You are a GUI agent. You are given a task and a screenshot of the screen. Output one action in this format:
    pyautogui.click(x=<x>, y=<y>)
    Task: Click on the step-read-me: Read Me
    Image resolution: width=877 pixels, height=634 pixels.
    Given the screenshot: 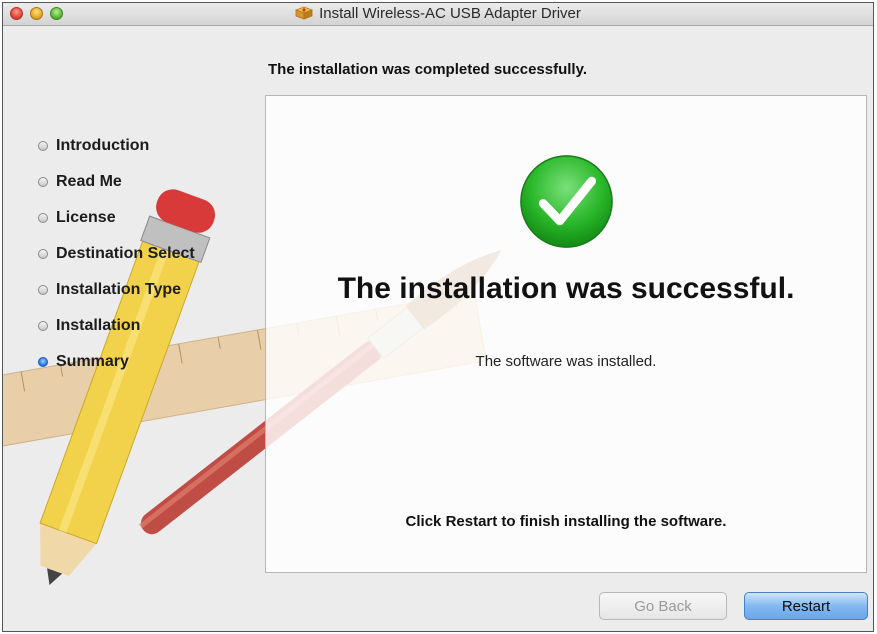 What is the action you would take?
    pyautogui.click(x=116, y=182)
    